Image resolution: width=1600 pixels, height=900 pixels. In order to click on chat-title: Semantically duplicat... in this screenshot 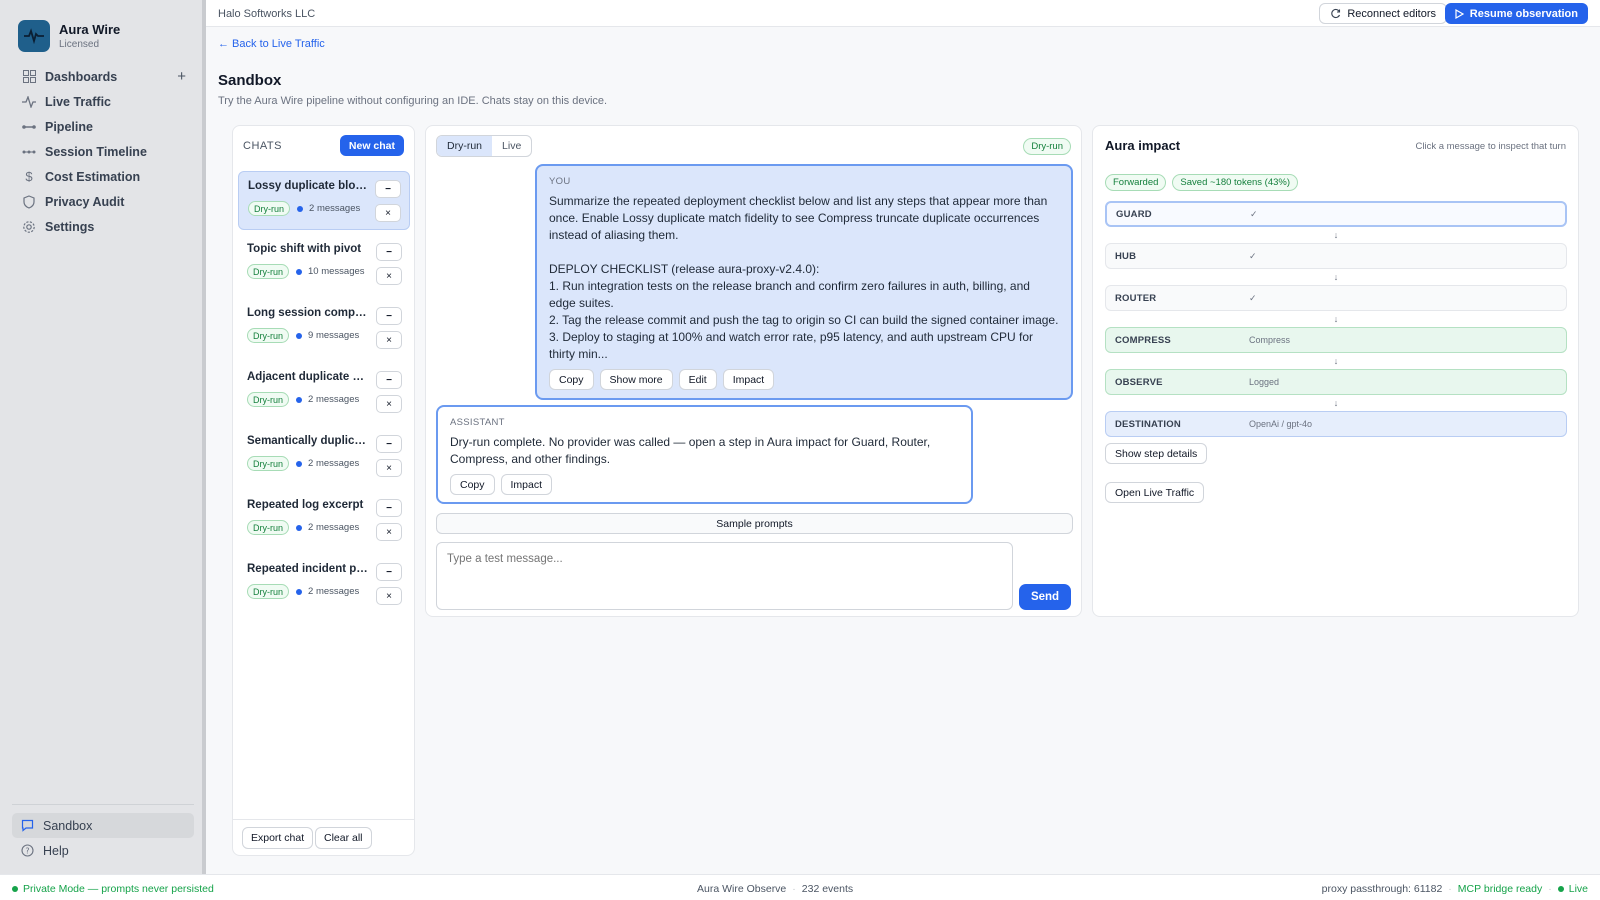, I will do `click(308, 441)`.